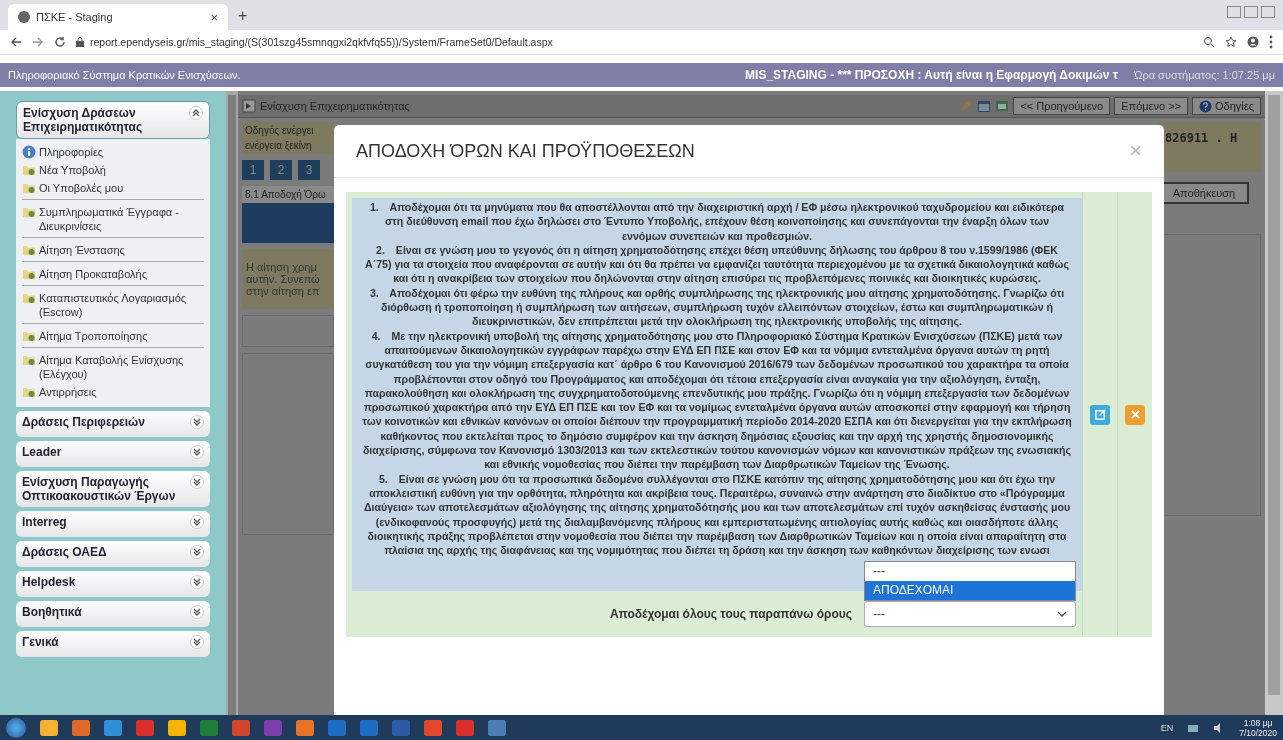  What do you see at coordinates (80, 42) in the screenshot?
I see `lock-icon` at bounding box center [80, 42].